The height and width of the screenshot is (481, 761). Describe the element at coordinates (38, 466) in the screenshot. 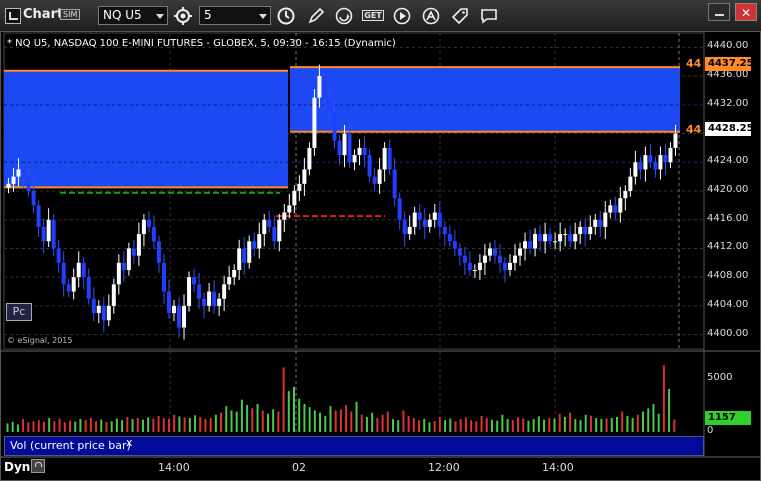

I see `lock-icon` at that location.